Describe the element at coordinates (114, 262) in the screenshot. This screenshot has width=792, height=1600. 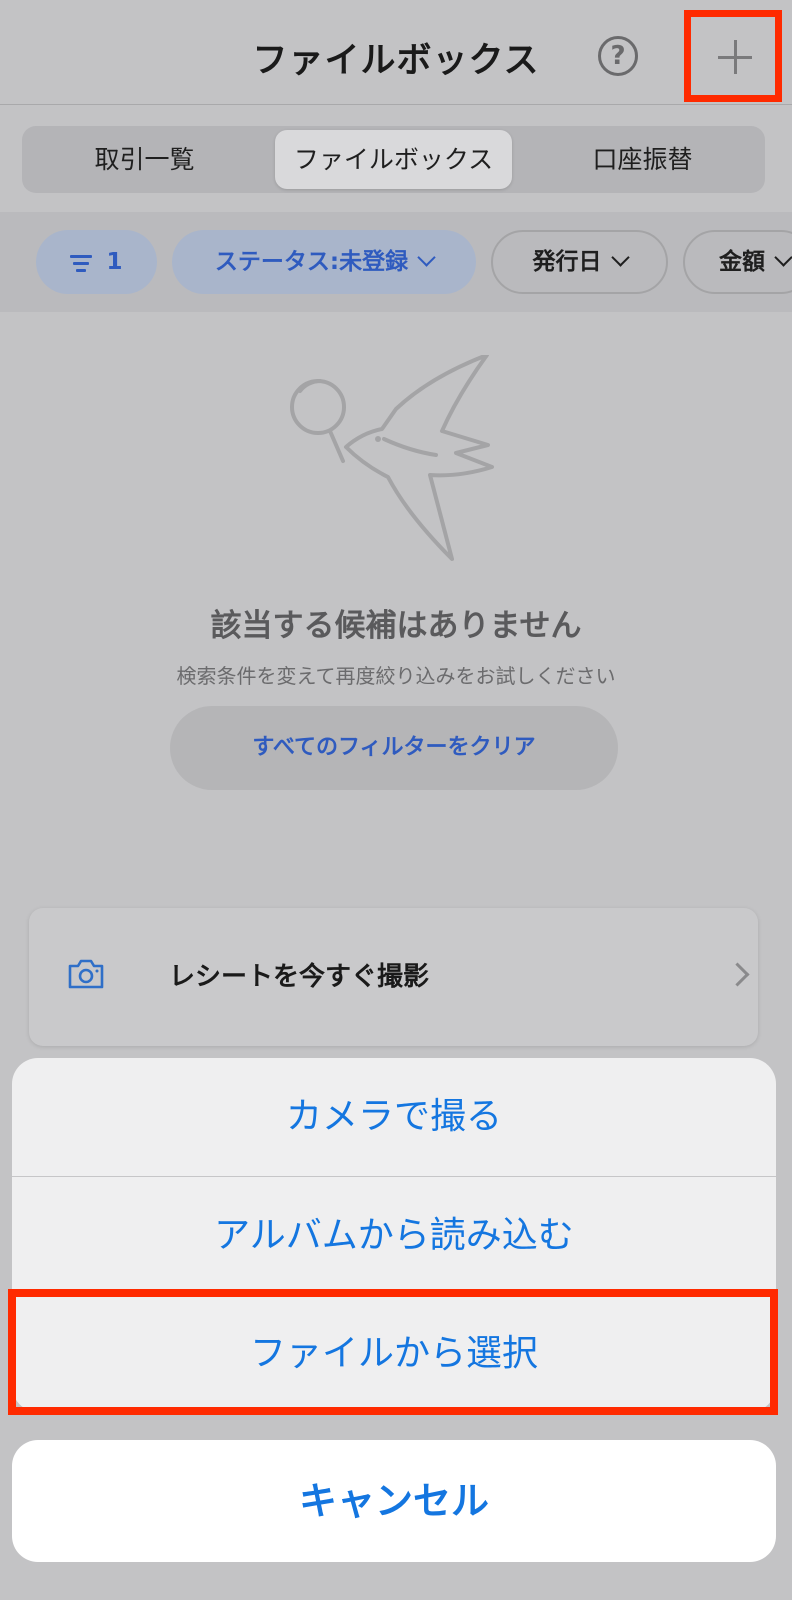
I see `filter-count: 1` at that location.